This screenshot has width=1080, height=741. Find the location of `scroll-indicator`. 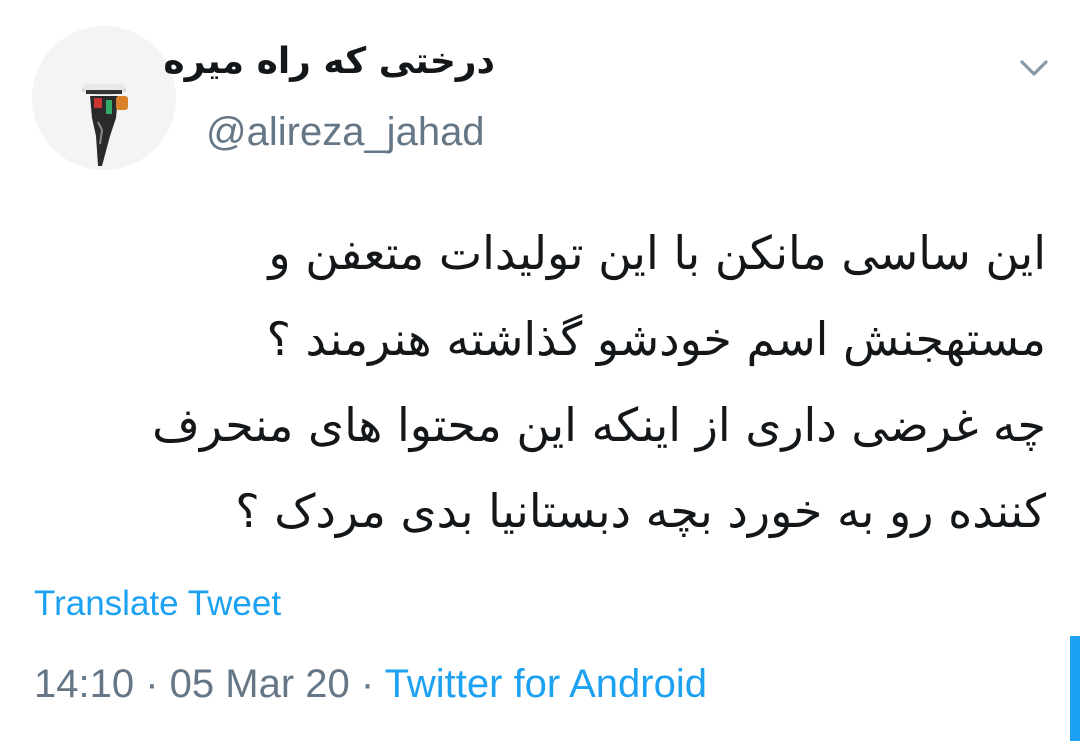

scroll-indicator is located at coordinates (1075, 688).